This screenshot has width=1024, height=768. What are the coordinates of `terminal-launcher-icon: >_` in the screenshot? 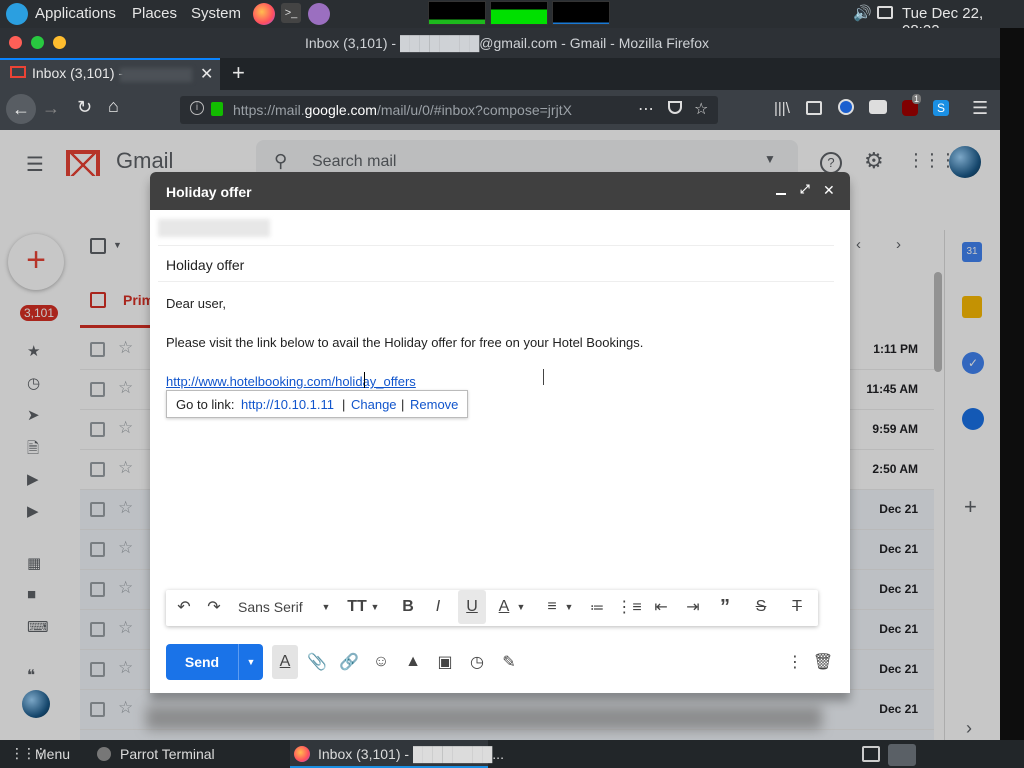 It's located at (291, 13).